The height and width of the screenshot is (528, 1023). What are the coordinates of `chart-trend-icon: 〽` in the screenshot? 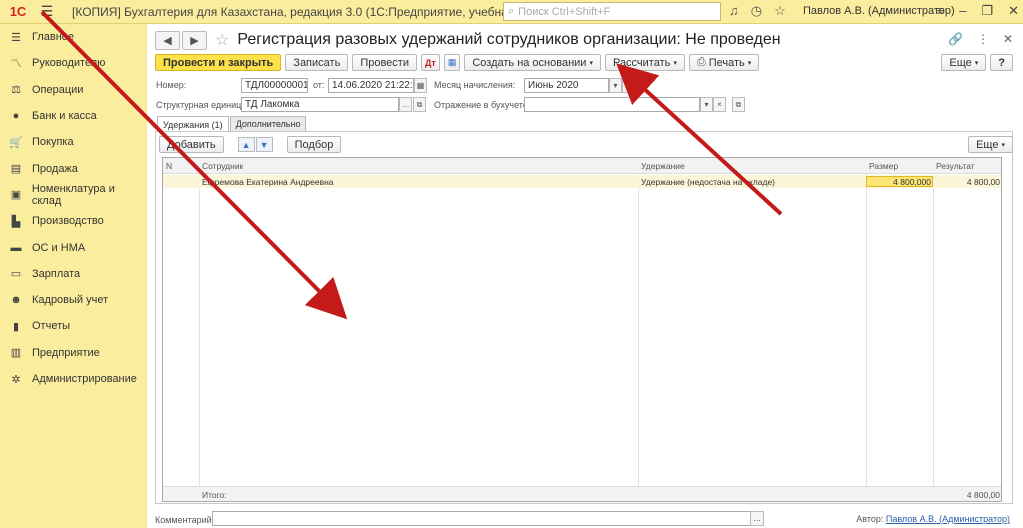 It's located at (16, 64).